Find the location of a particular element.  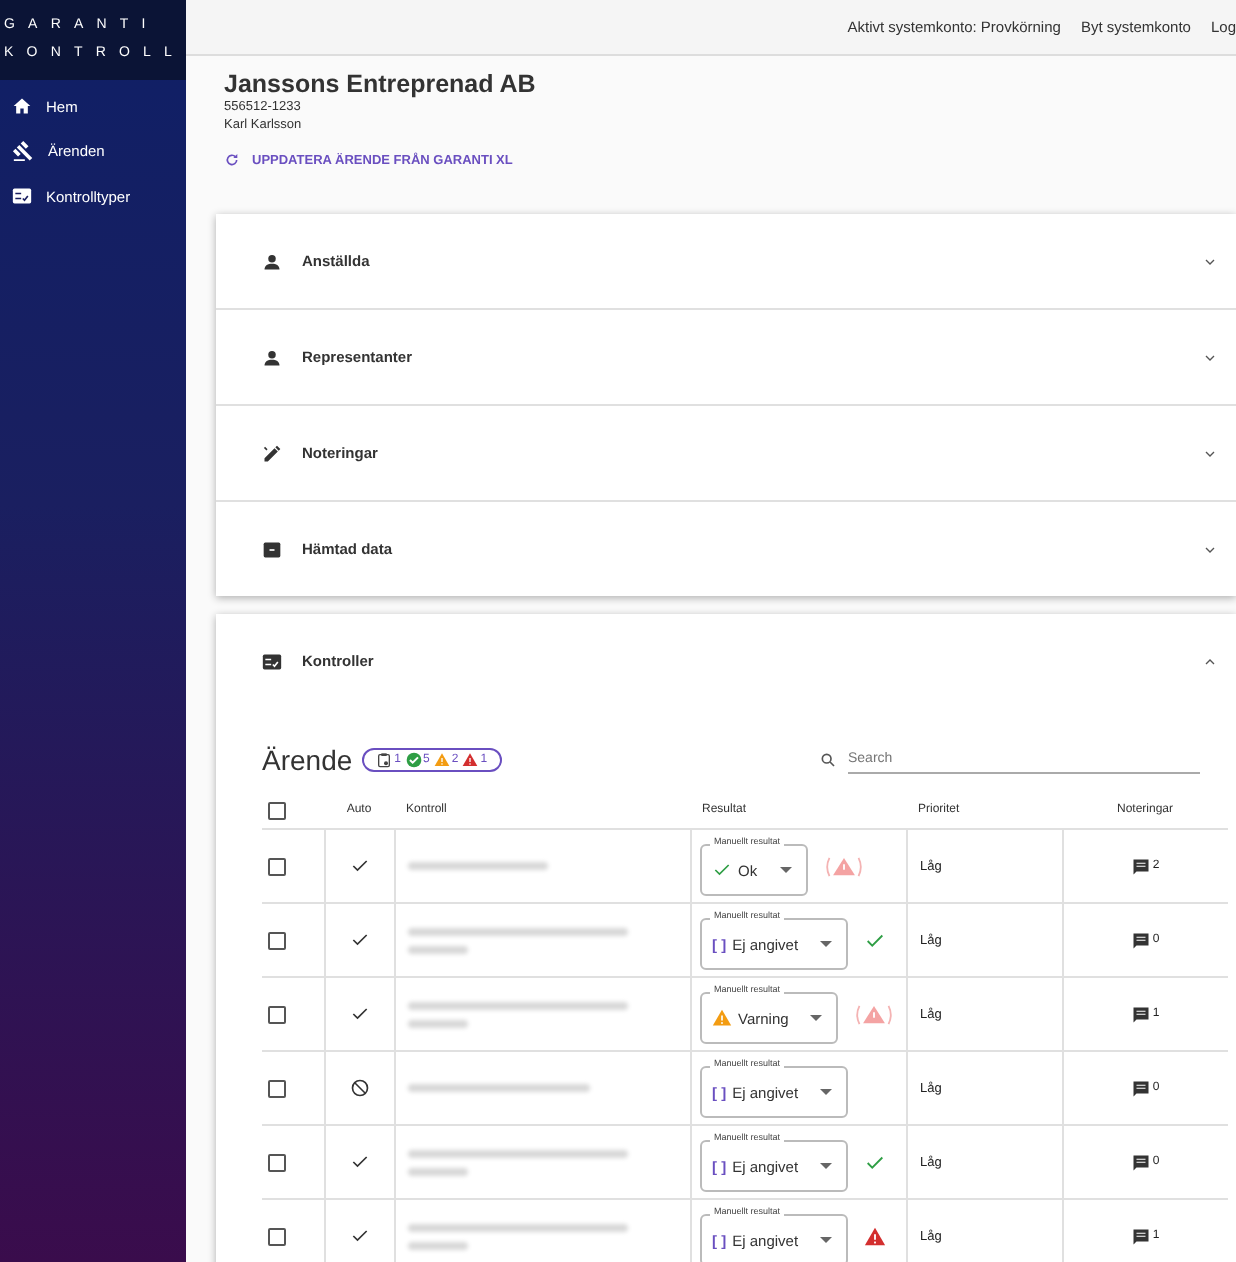

gavel-icon is located at coordinates (23, 151).